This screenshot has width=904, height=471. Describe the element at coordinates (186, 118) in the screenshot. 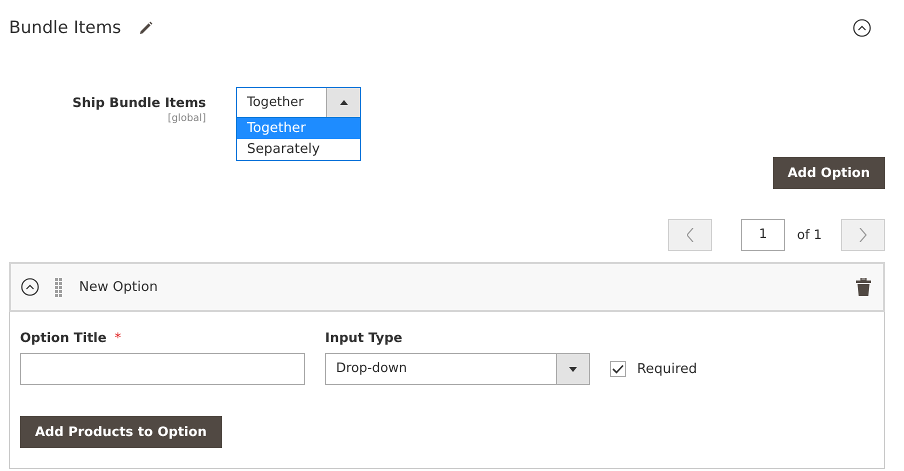

I see `scope-label: [global]` at that location.